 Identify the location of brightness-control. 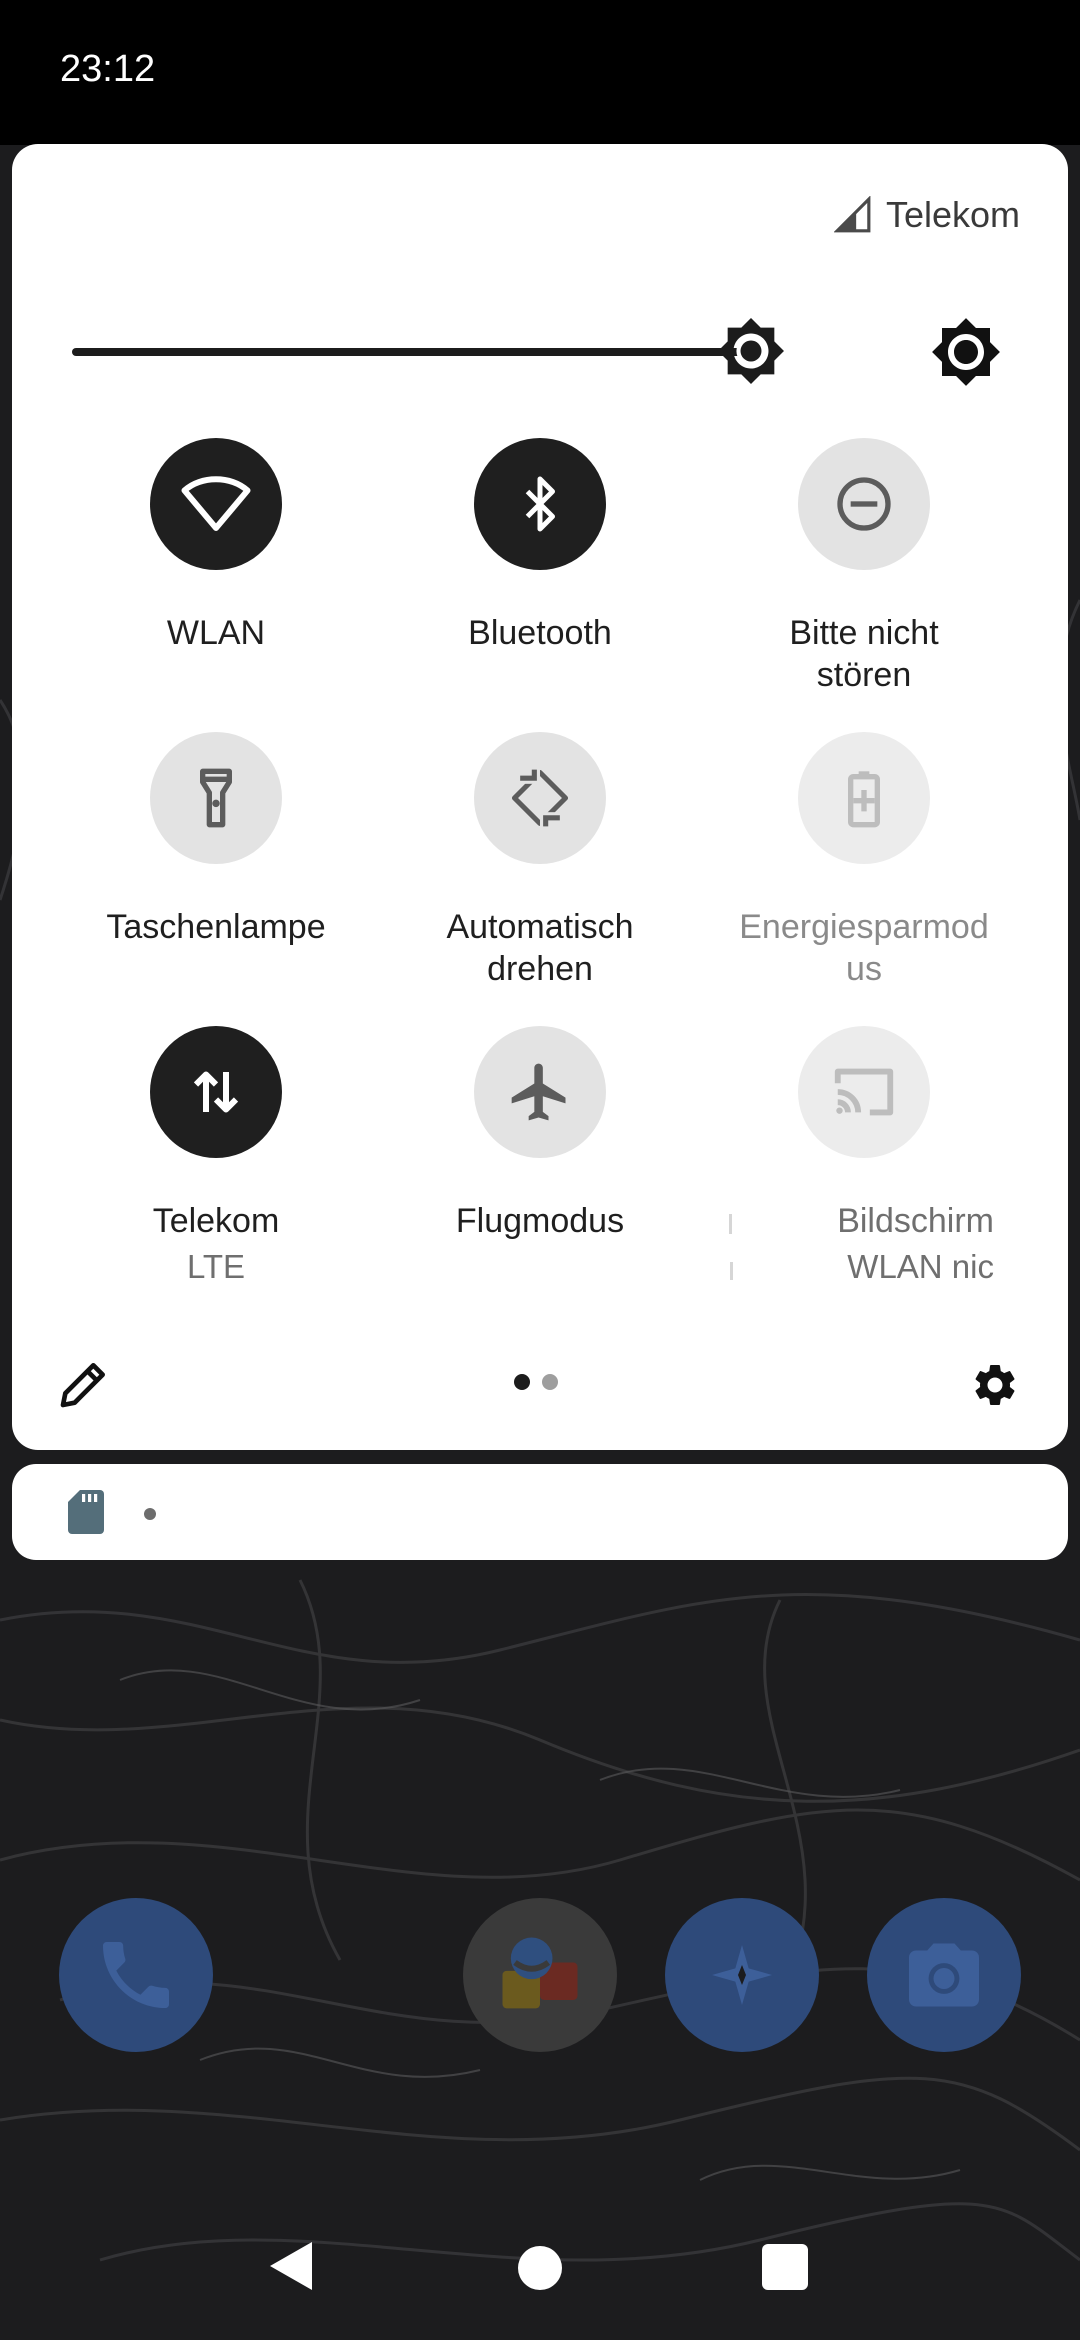
(552, 354).